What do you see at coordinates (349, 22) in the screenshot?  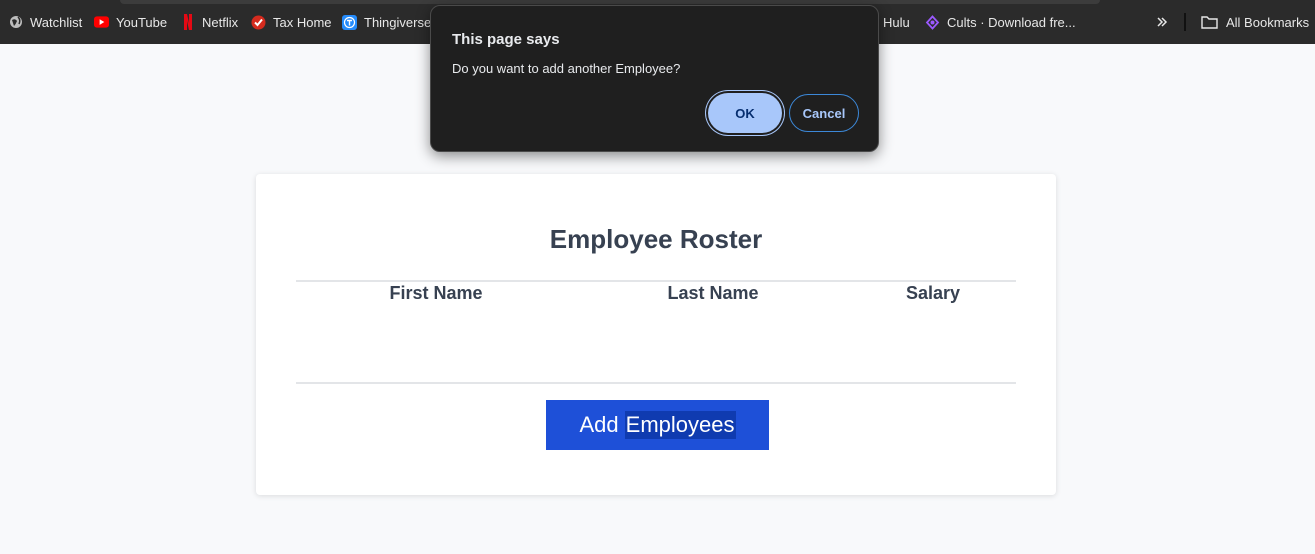 I see `thingiverse-icon` at bounding box center [349, 22].